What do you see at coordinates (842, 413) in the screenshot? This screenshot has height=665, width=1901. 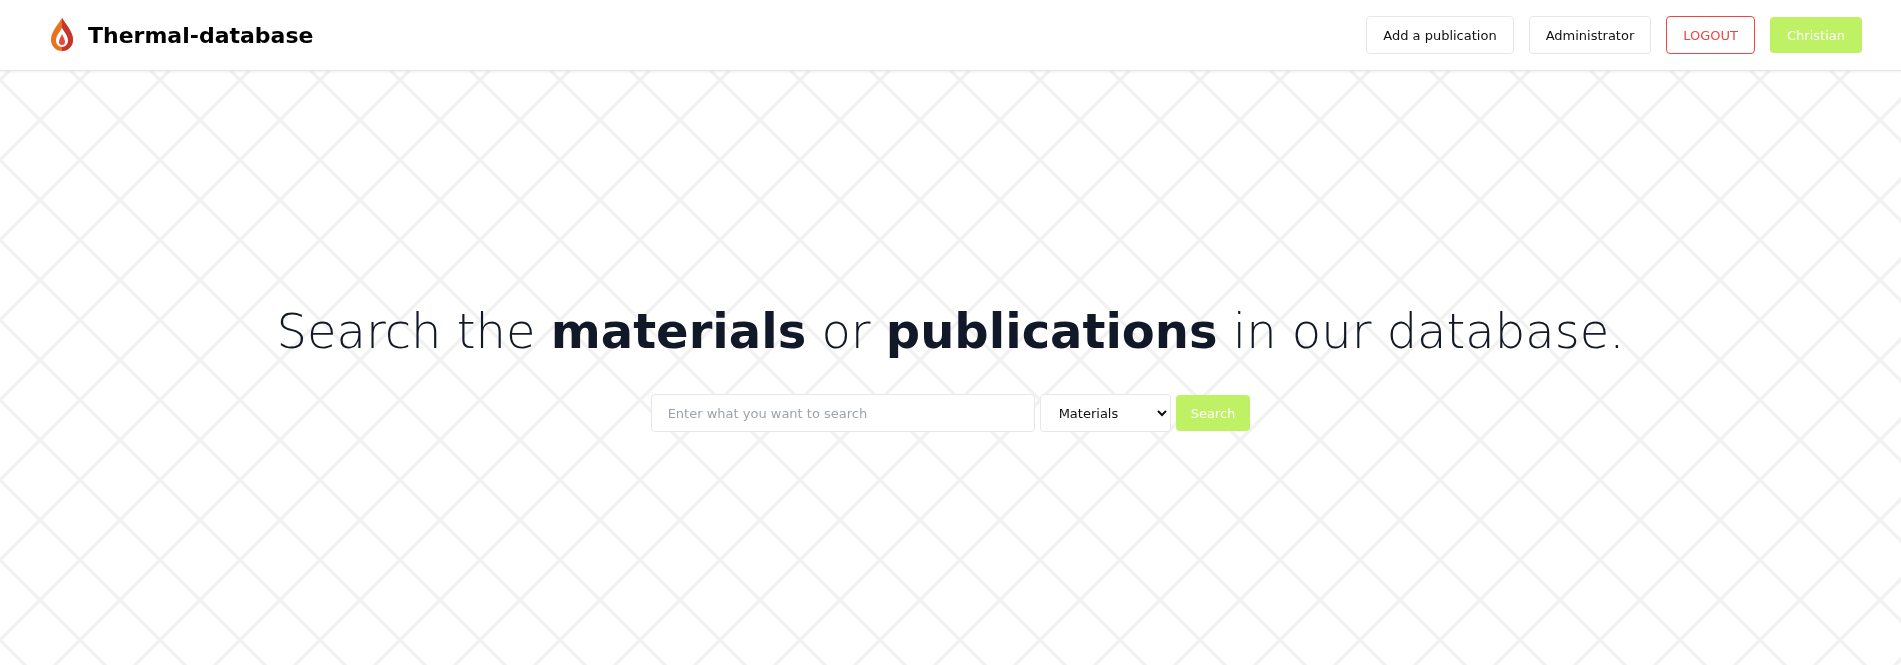 I see `search-field: Enter what you want to search` at bounding box center [842, 413].